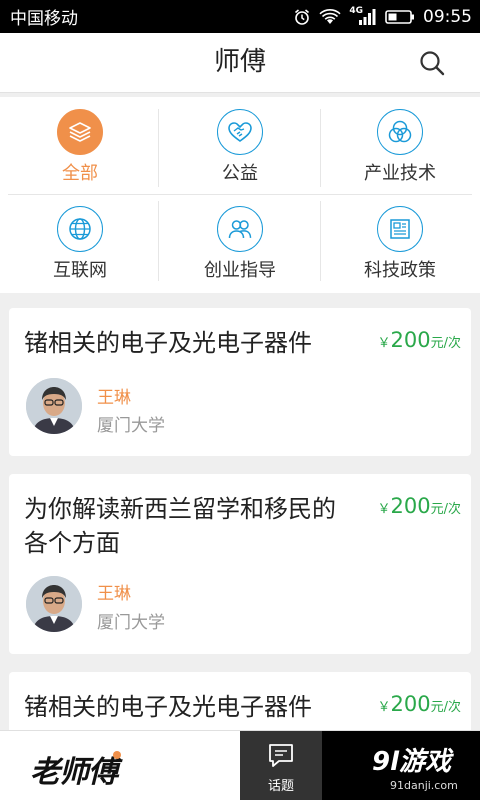  I want to click on watermark: 9l游戏 91danji.com, so click(401, 765).